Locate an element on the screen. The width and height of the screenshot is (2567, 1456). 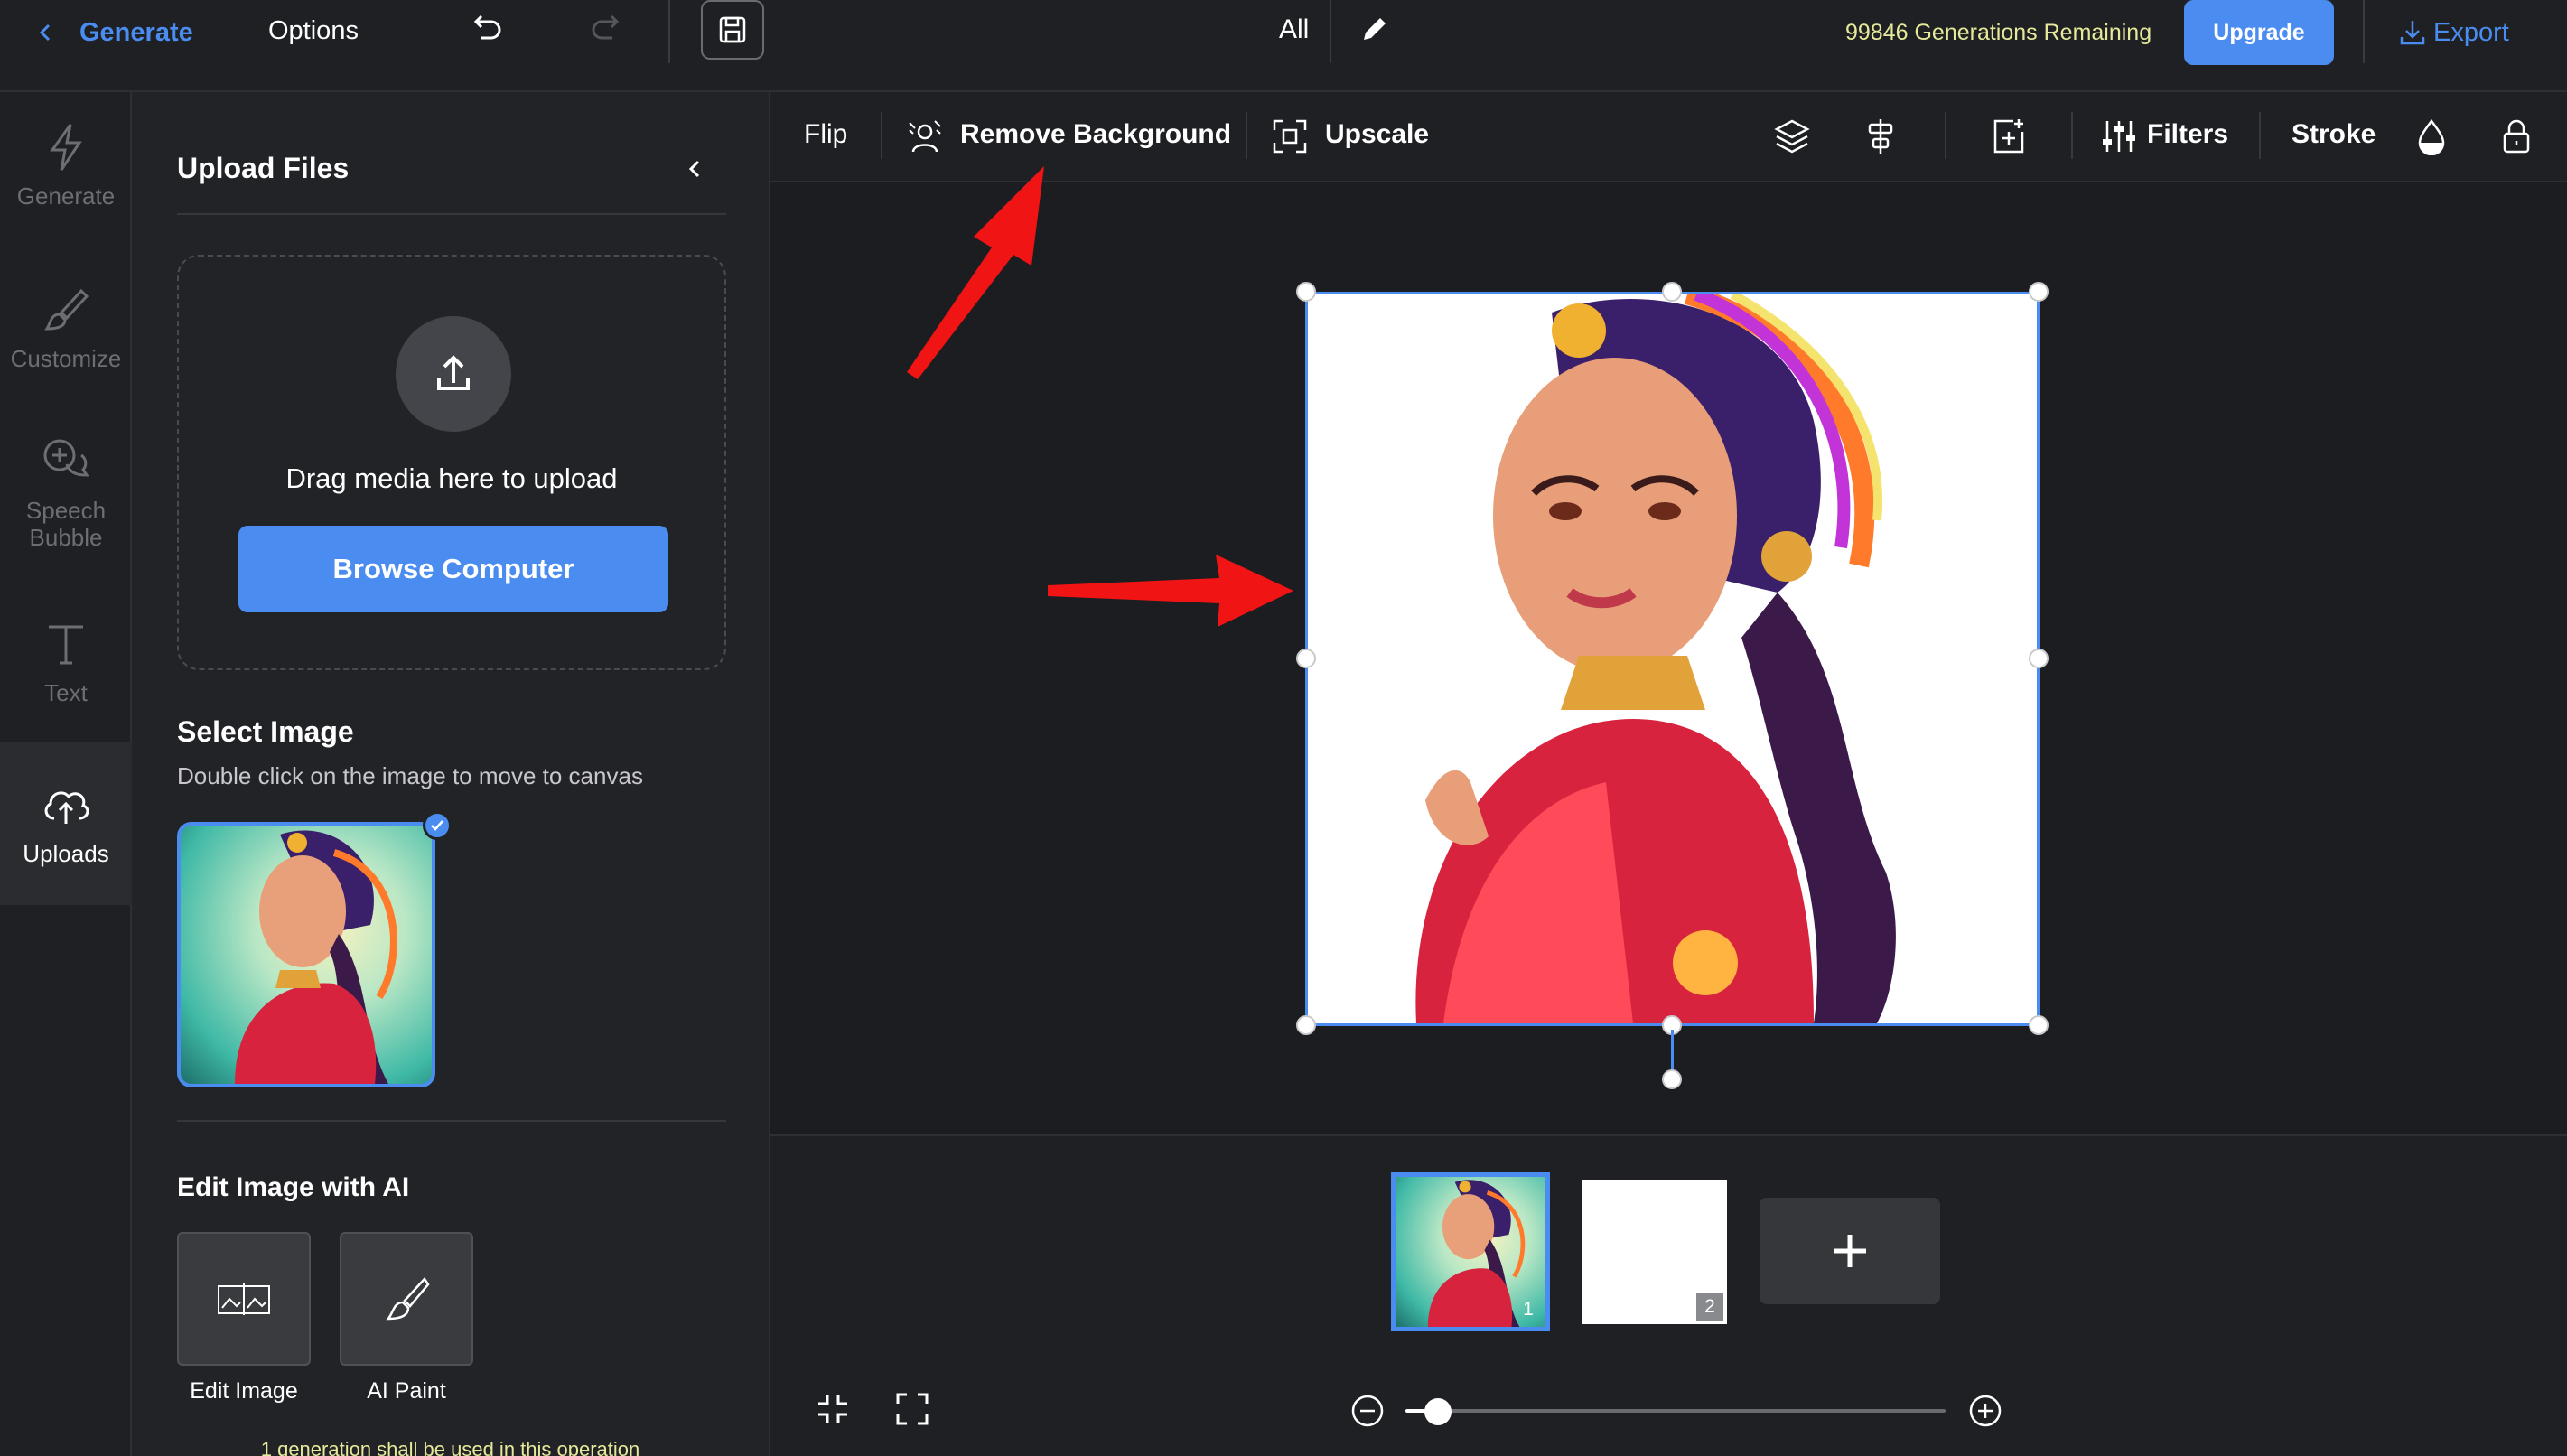
fullscreen-icon is located at coordinates (912, 1409).